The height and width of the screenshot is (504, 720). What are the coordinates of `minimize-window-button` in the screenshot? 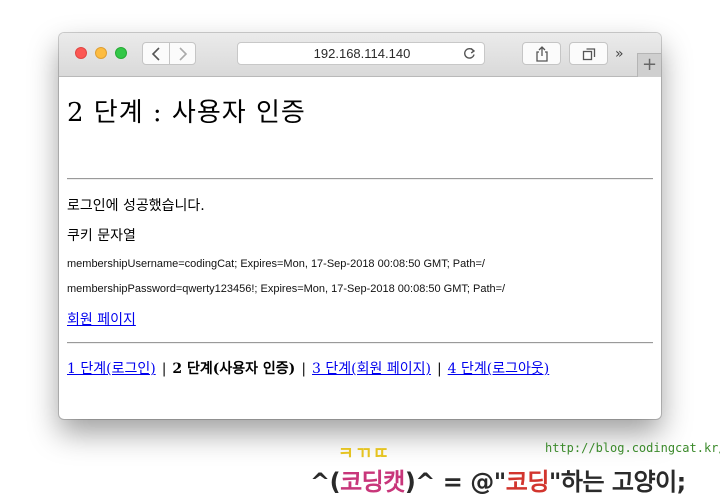 It's located at (101, 53).